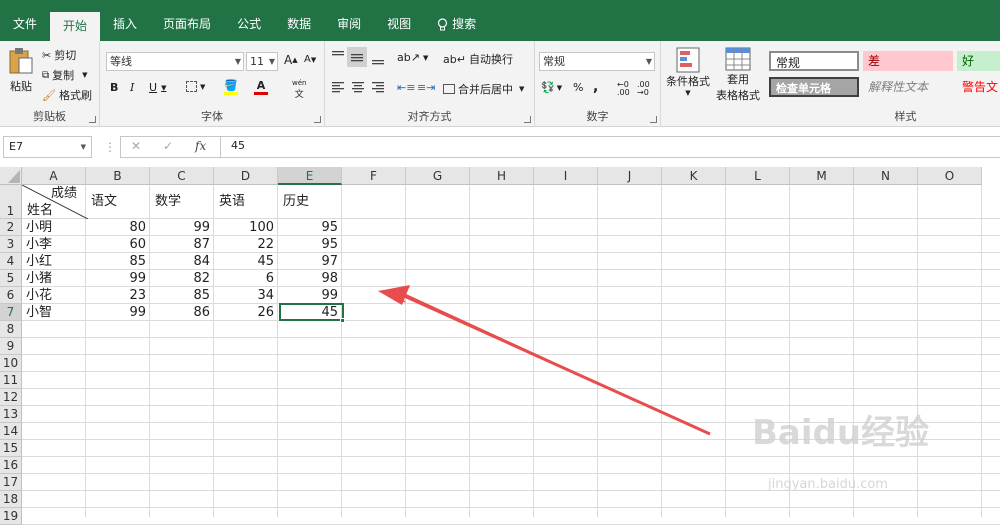  What do you see at coordinates (175, 61) in the screenshot?
I see `font-name-select: 等线 ▼` at bounding box center [175, 61].